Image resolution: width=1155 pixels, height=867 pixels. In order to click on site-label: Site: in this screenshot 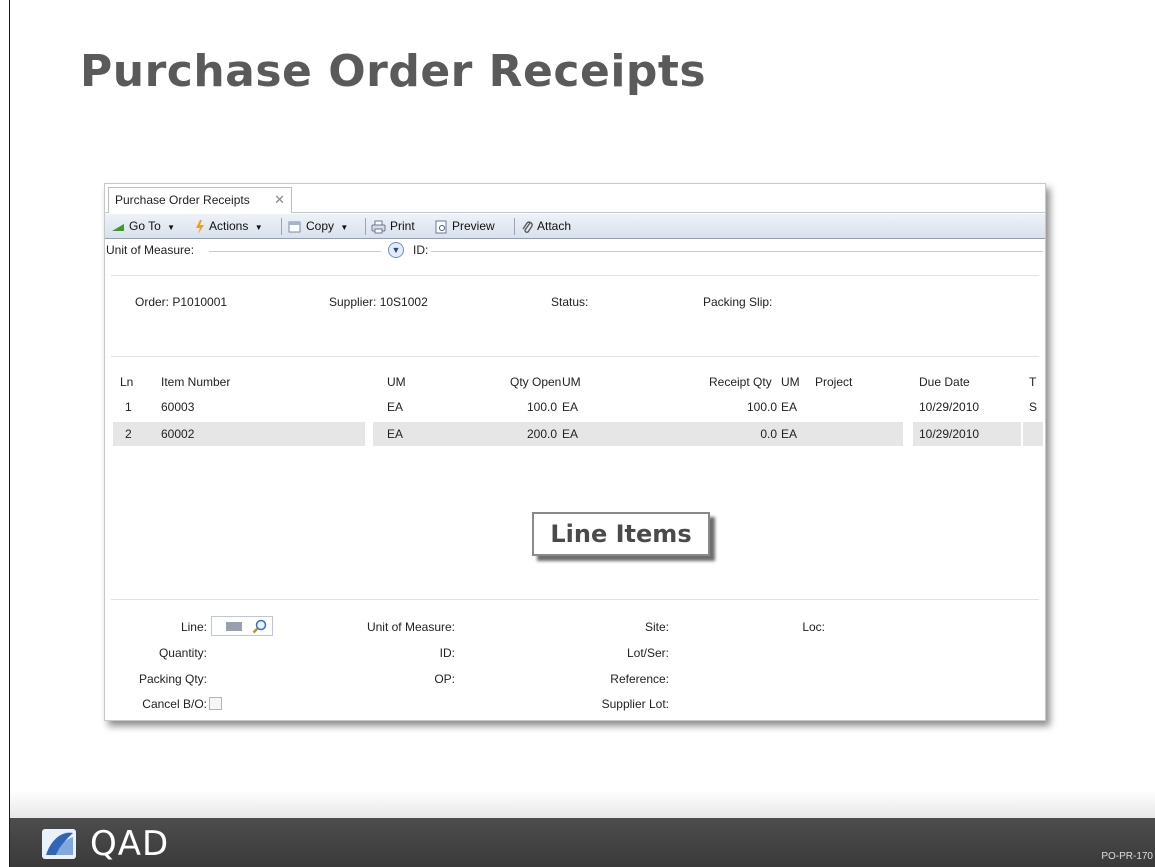, I will do `click(656, 627)`.